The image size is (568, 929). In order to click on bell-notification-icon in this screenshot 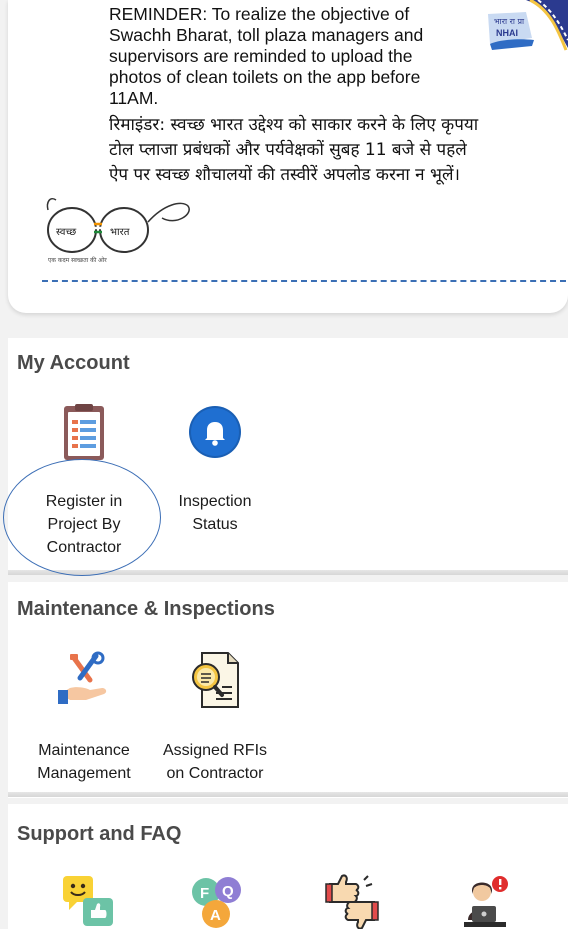, I will do `click(215, 432)`.